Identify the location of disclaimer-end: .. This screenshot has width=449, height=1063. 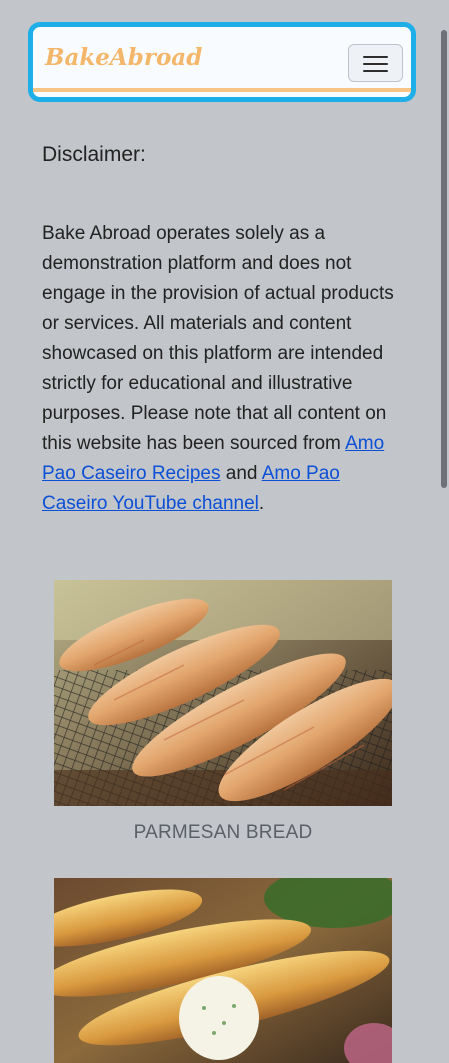
(261, 503).